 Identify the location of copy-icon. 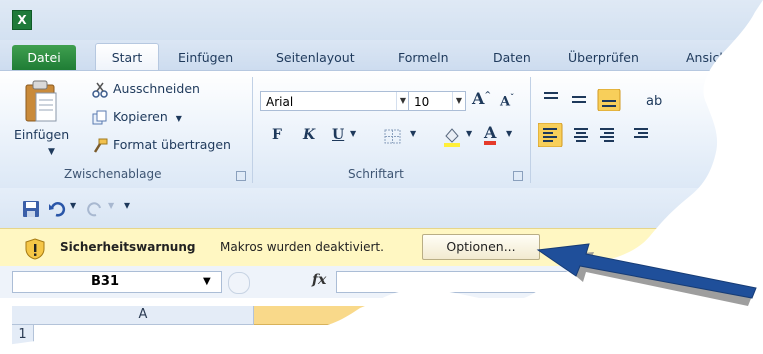
(99, 117).